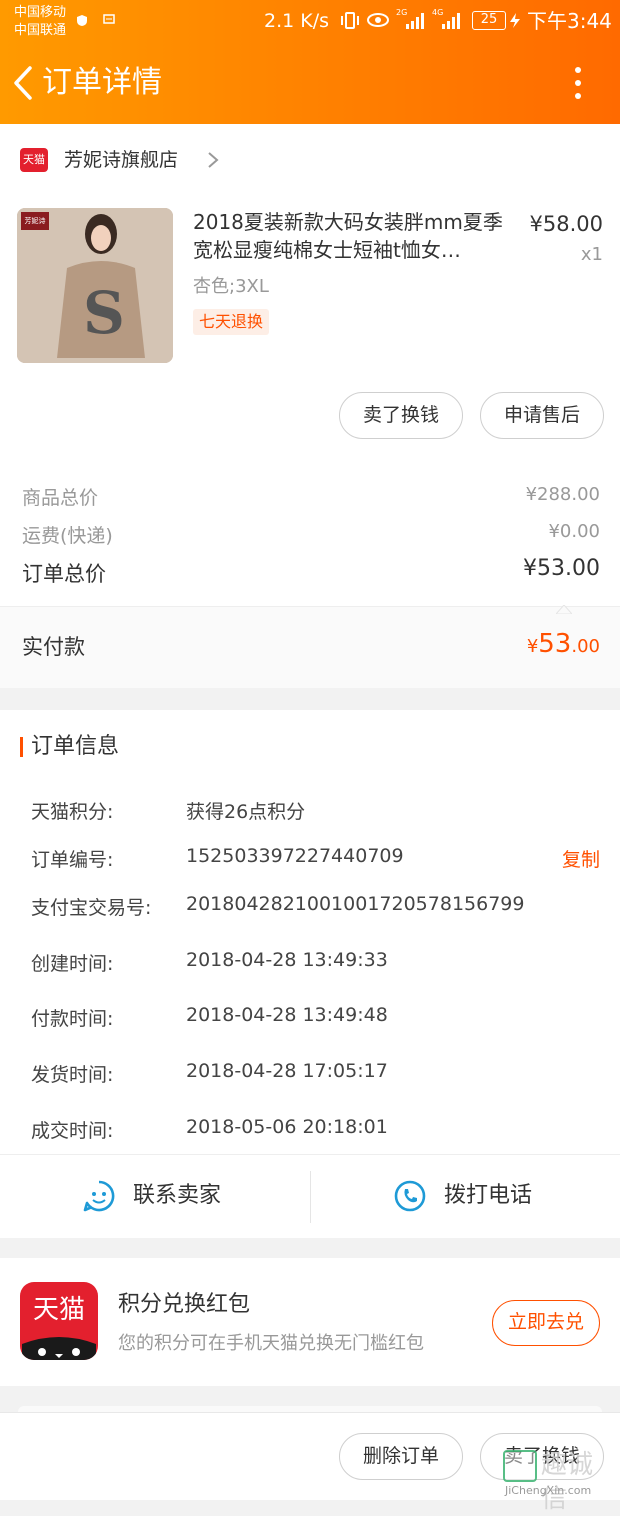  I want to click on contact-bar: 联系卖家 拨打电话, so click(310, 1196).